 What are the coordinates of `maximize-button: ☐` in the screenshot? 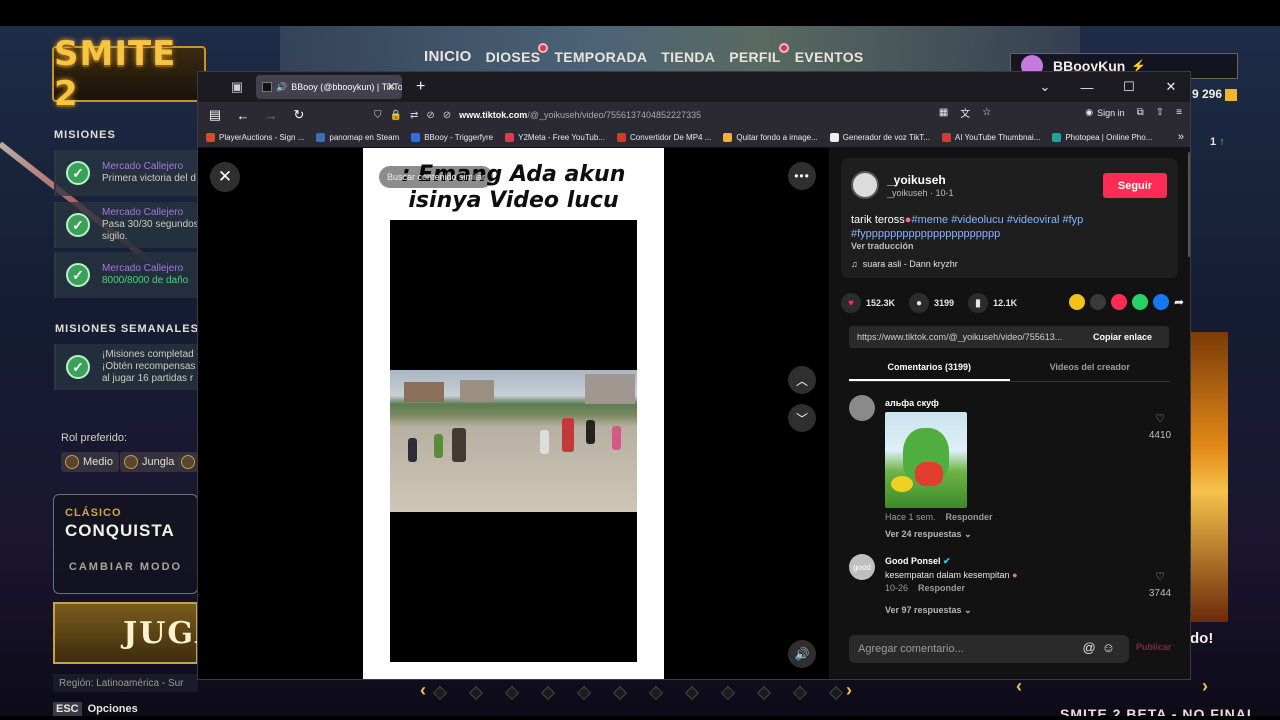 It's located at (1129, 87).